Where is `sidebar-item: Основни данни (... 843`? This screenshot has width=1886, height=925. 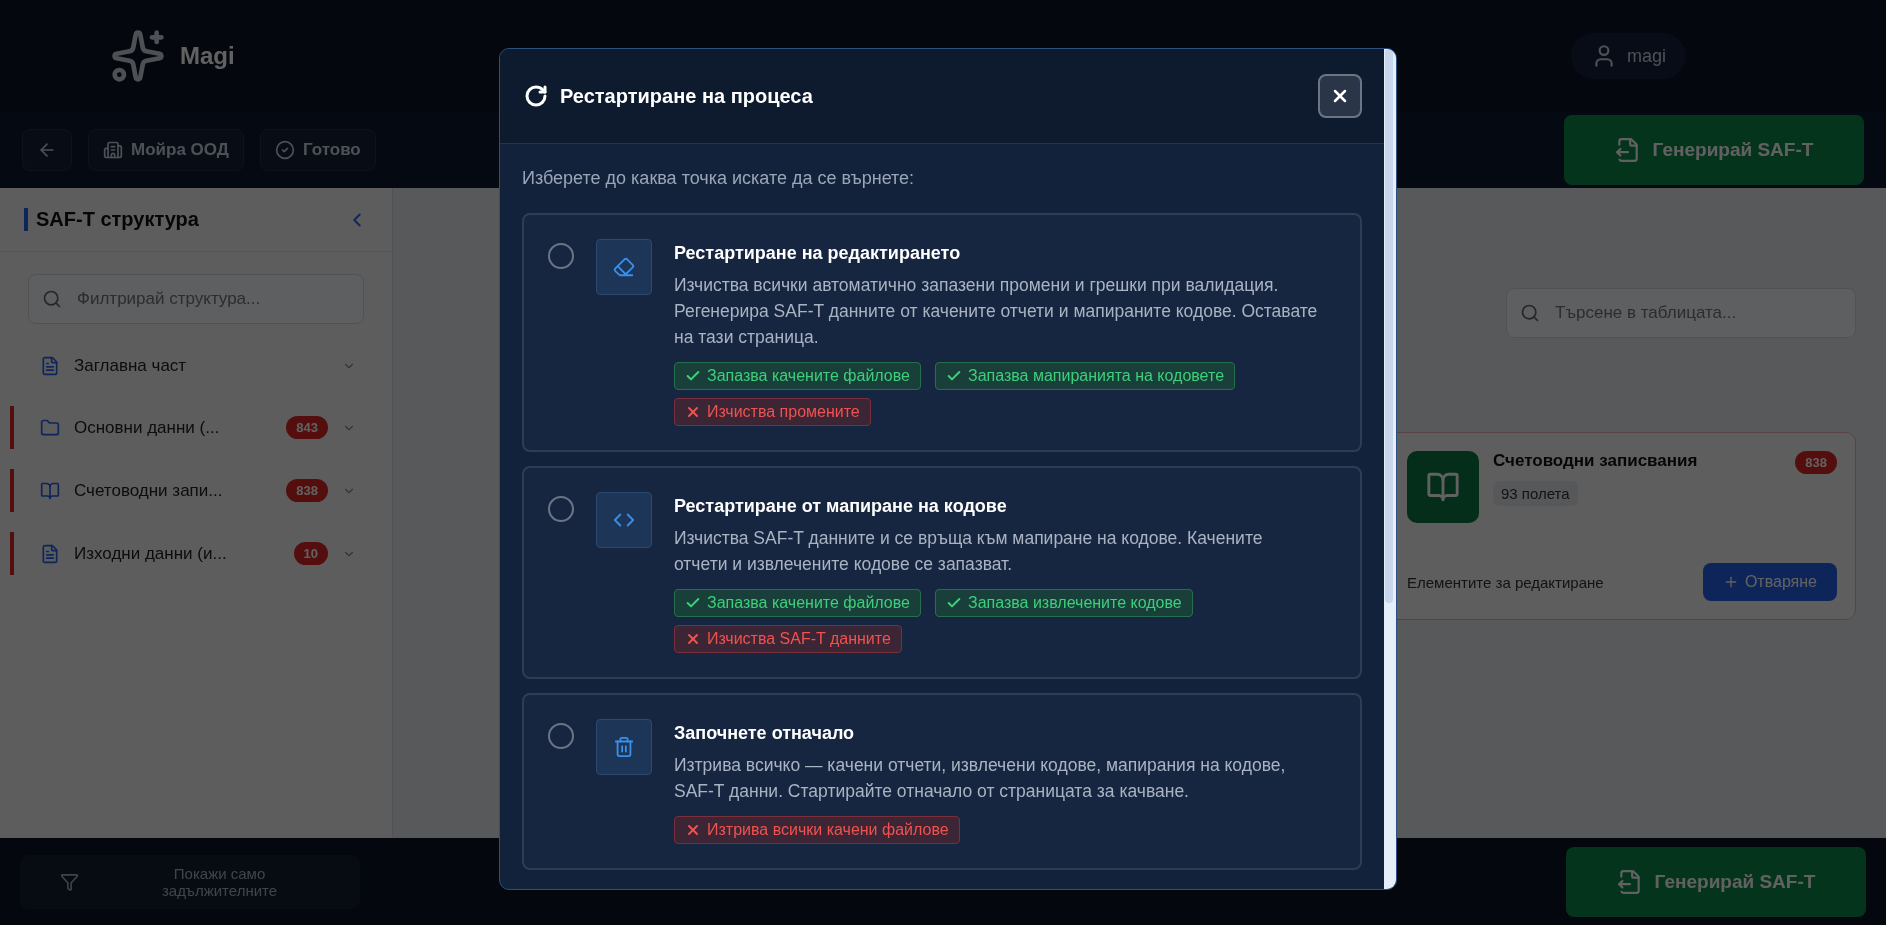 sidebar-item: Основни данни (... 843 is located at coordinates (196, 427).